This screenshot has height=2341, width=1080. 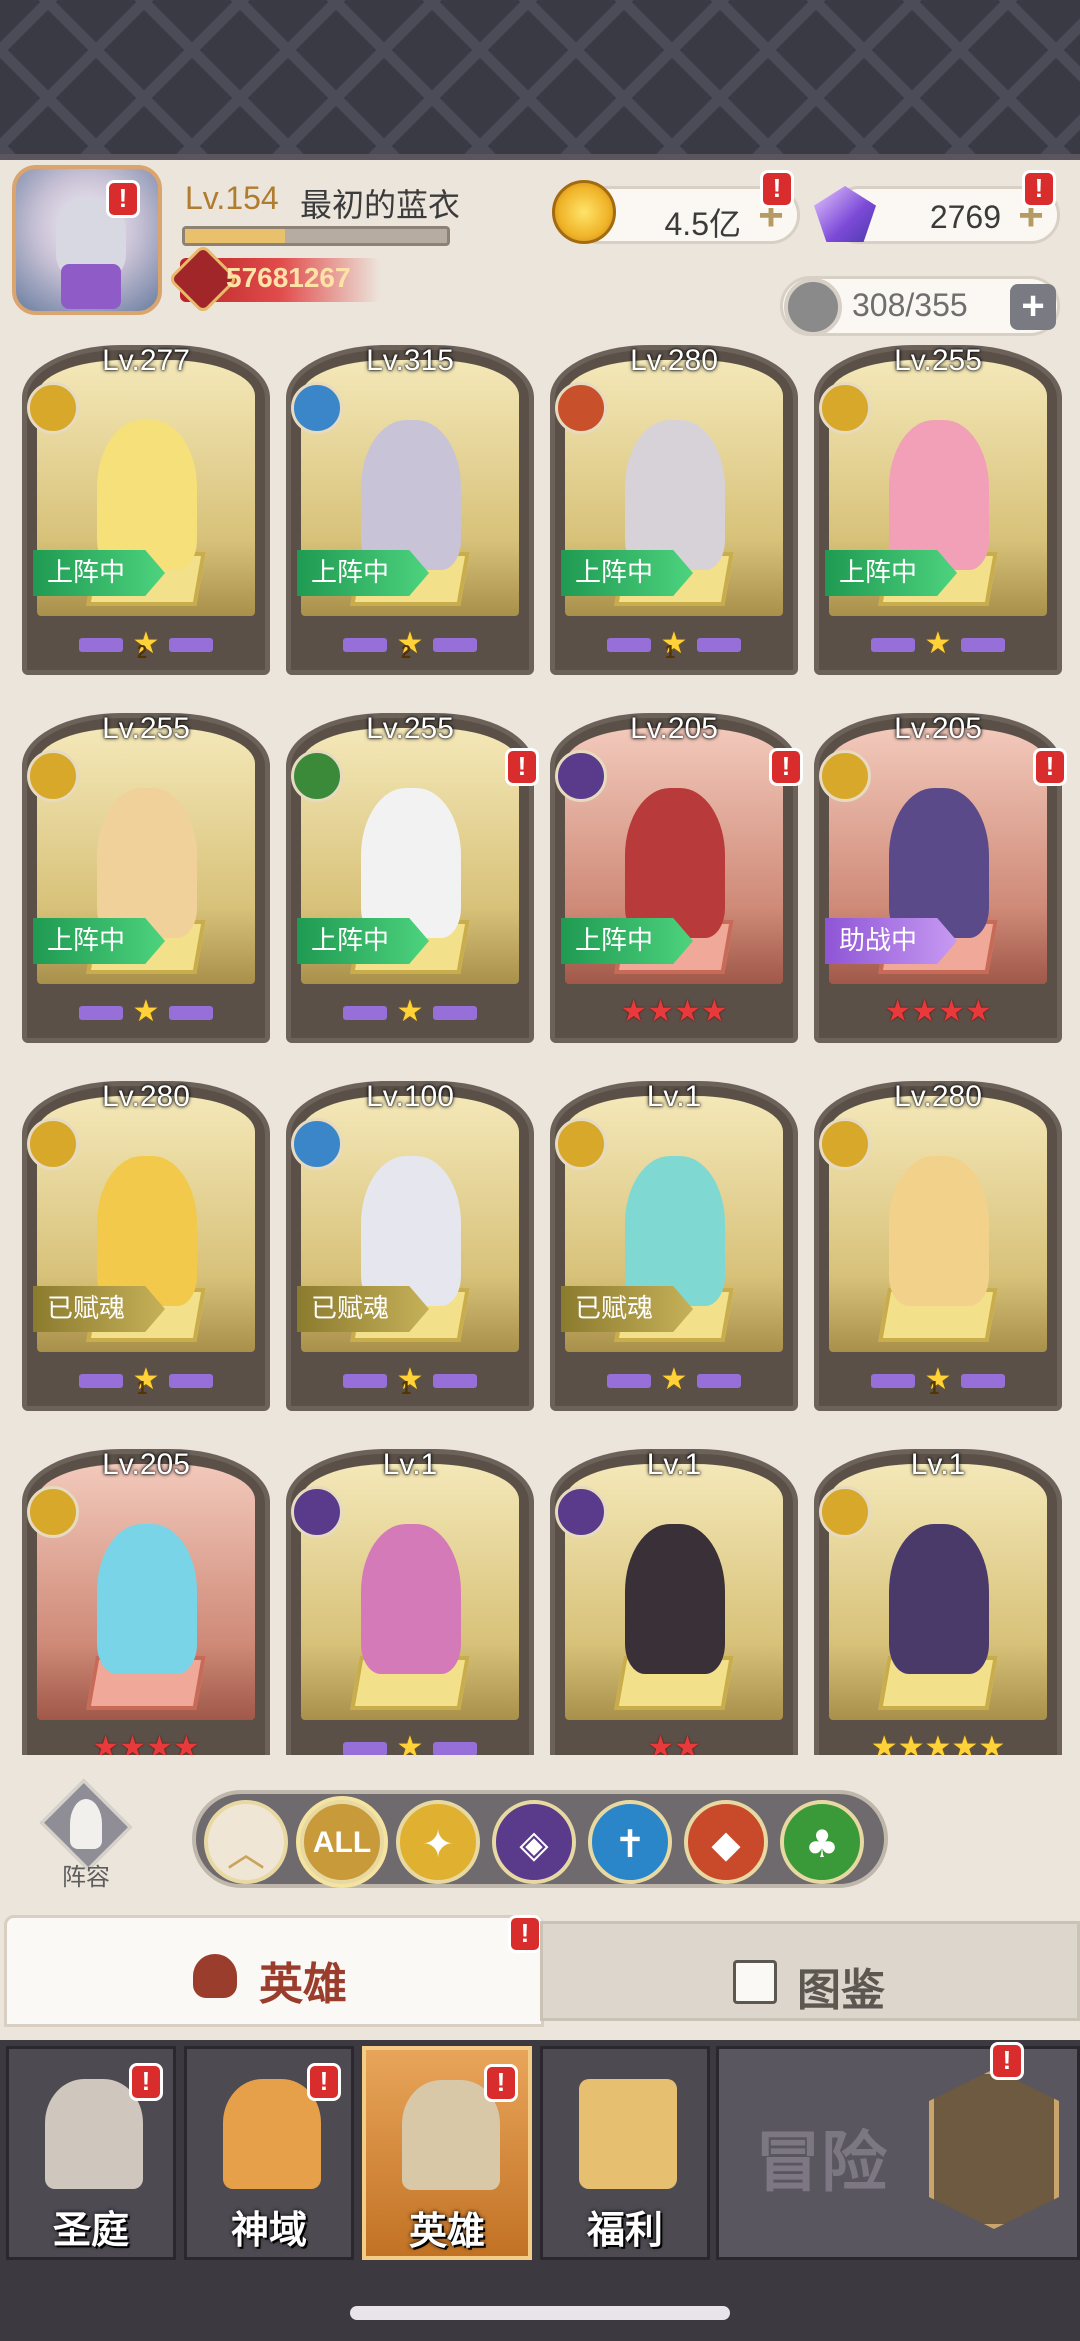 I want to click on hero-card: Lv.1 ★★, so click(x=674, y=1601).